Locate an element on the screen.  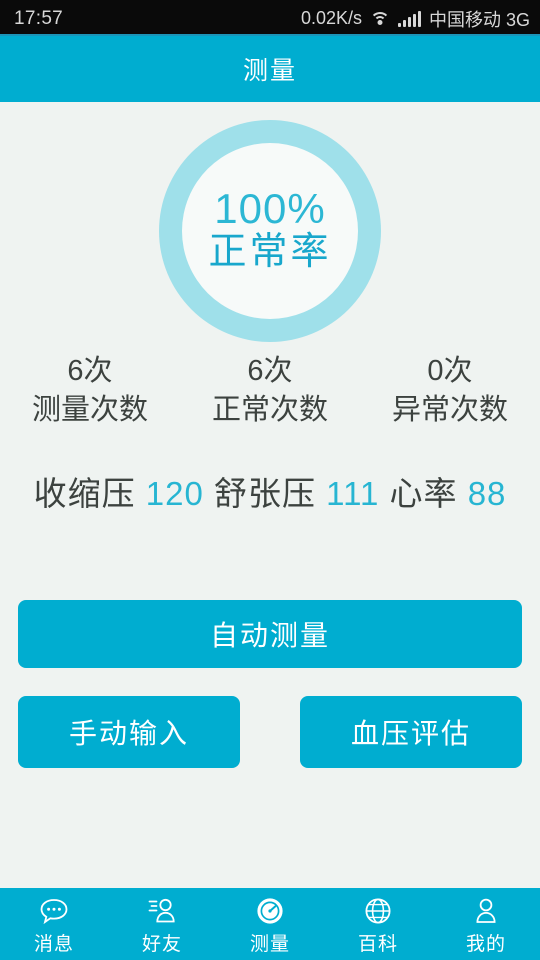
status-bar: 17:57 0.02K/s 中国移动 3G is located at coordinates (270, 17).